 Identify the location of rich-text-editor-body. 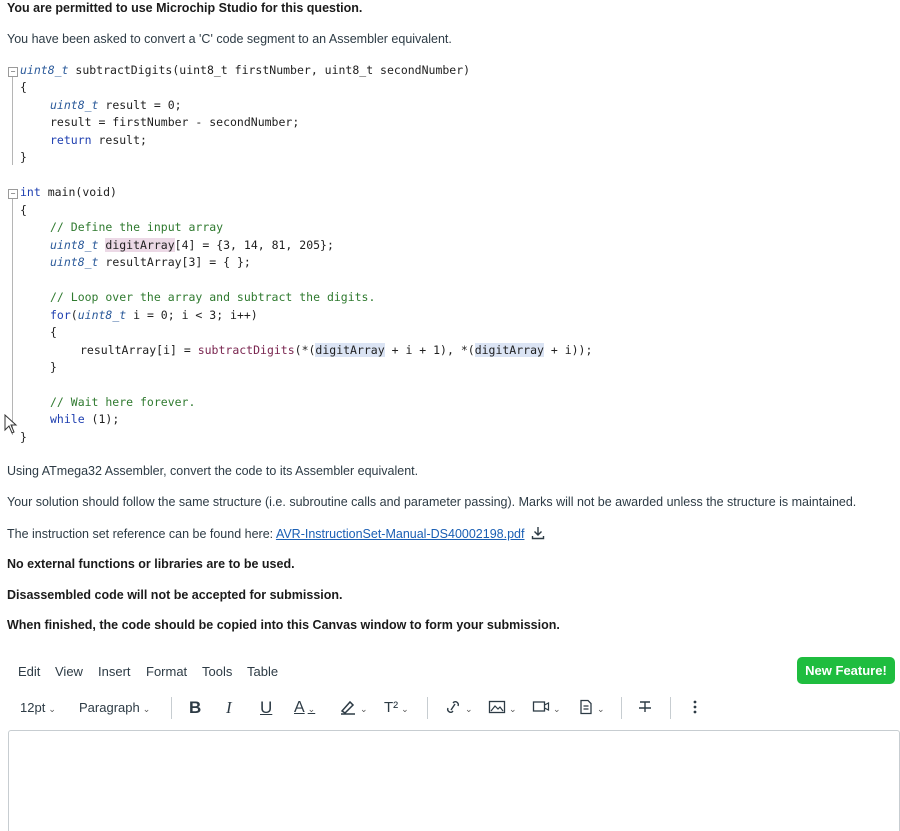
(454, 780).